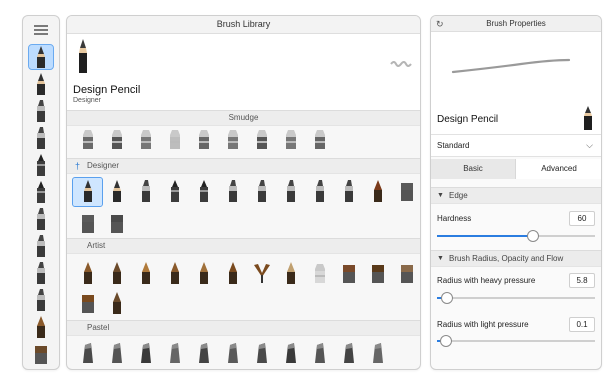 The height and width of the screenshot is (375, 616). Describe the element at coordinates (582, 218) in the screenshot. I see `hardness-value: 60` at that location.